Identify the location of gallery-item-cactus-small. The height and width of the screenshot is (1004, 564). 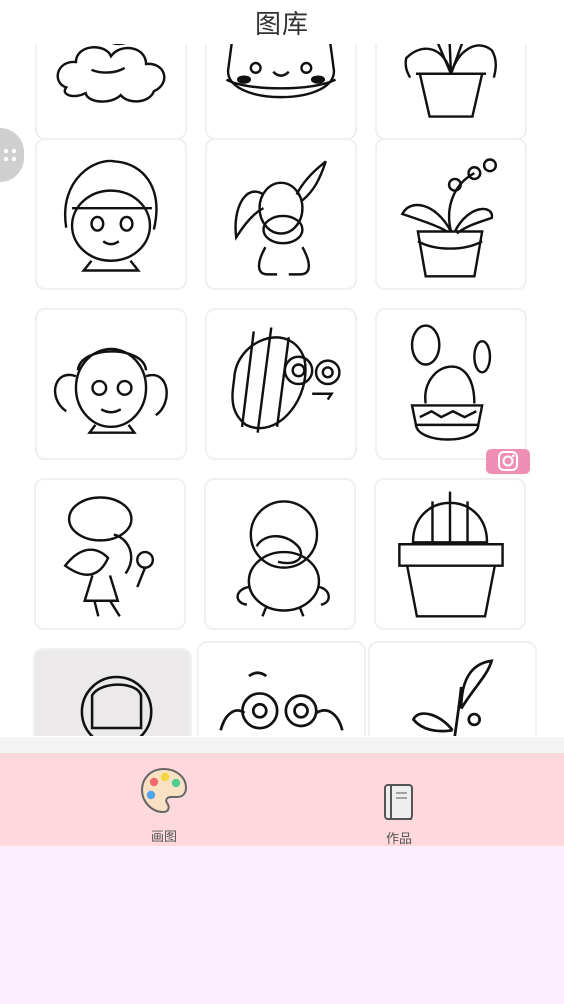
(451, 384).